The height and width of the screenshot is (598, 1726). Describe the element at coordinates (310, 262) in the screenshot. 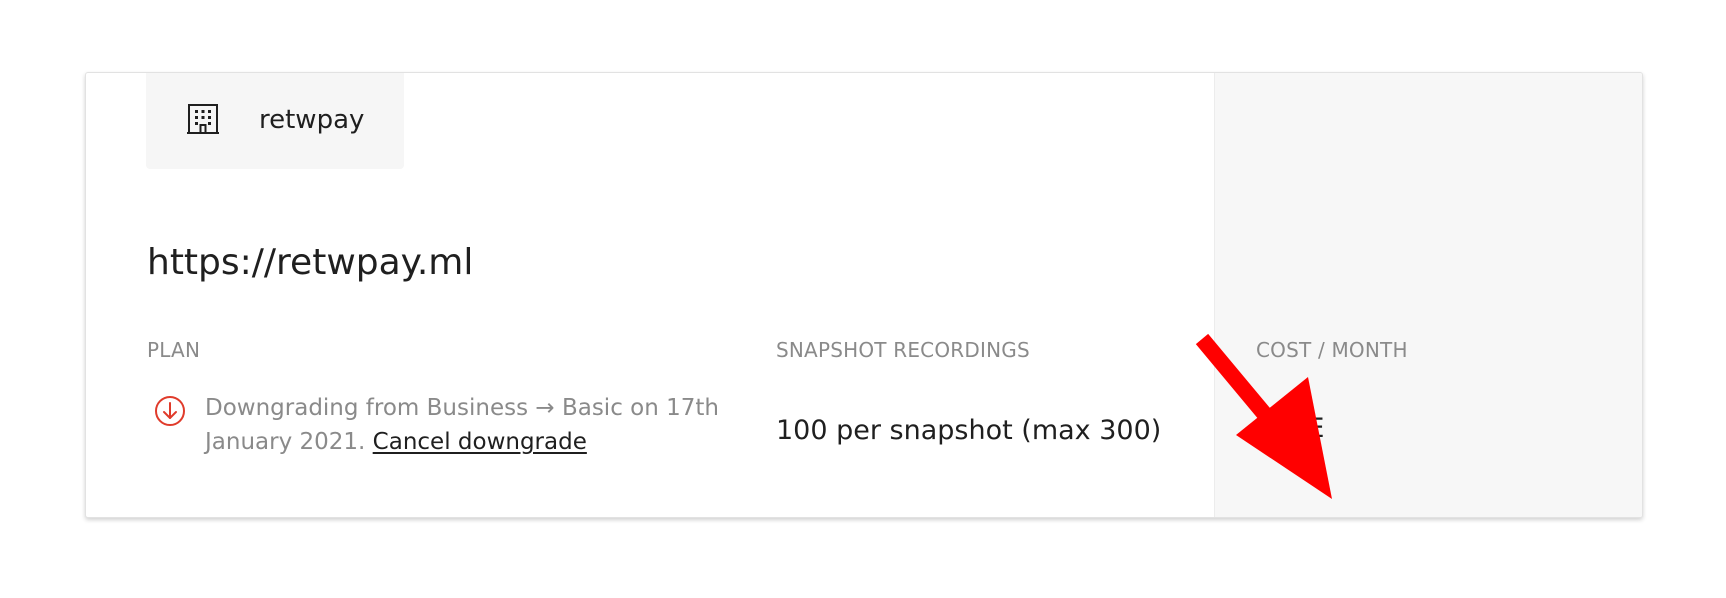

I see `site-url: https://retwpay.ml` at that location.